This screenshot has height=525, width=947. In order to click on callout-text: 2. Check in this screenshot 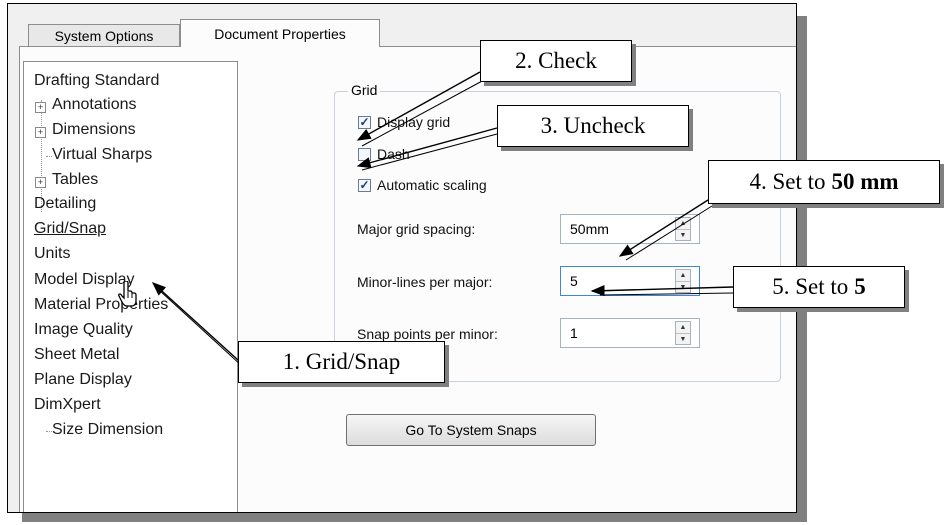, I will do `click(556, 60)`.